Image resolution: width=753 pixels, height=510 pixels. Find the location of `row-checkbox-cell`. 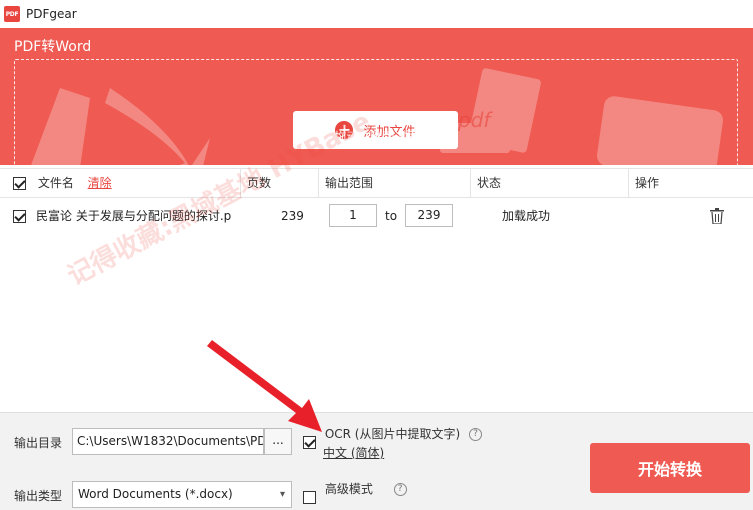

row-checkbox-cell is located at coordinates (19, 216).